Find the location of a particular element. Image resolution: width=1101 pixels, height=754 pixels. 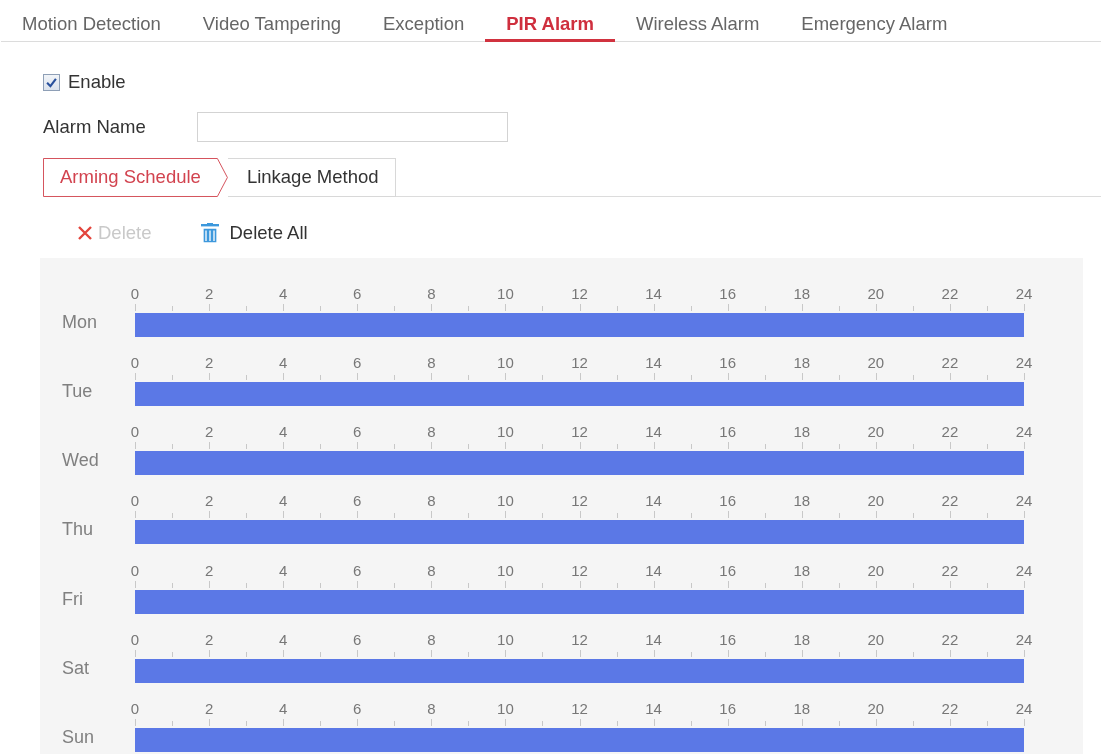

tab: PIR Alarm is located at coordinates (550, 21).